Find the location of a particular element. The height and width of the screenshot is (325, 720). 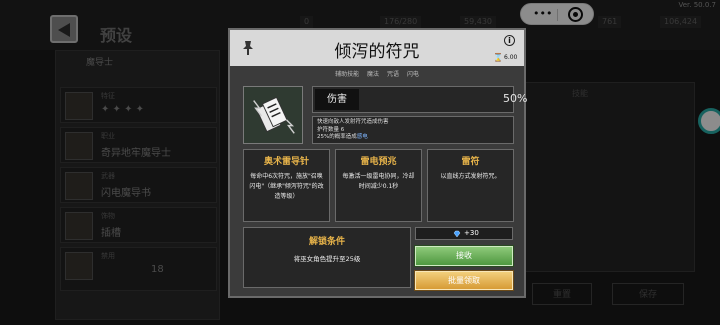

description-line: 护符数量 6 is located at coordinates (331, 129).